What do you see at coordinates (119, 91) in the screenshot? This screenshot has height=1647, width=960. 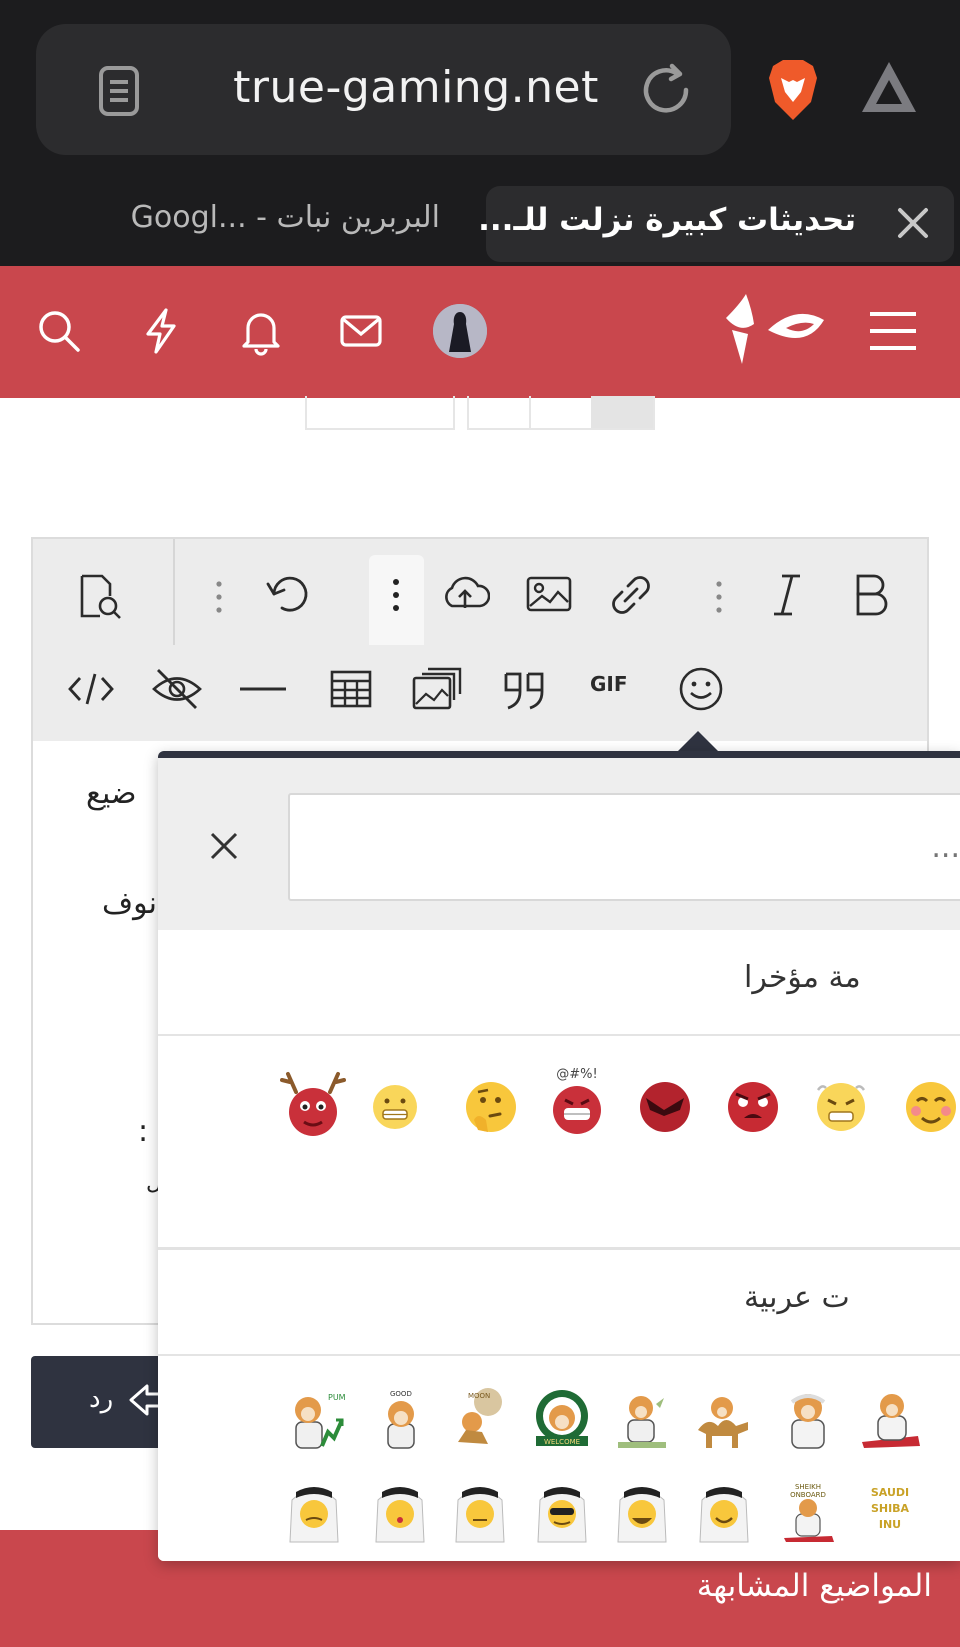 I see `reader-mode-icon` at bounding box center [119, 91].